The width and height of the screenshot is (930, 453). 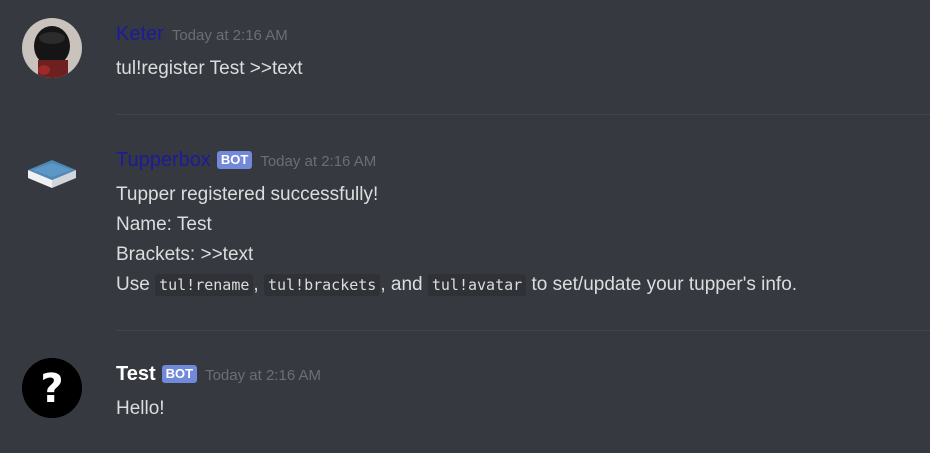 I want to click on message-text: Hello!, so click(x=140, y=408).